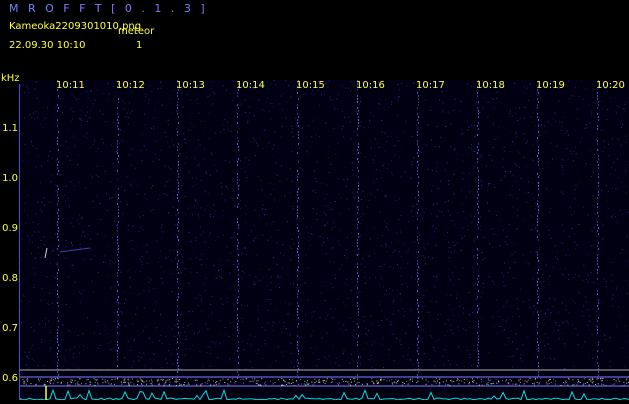  Describe the element at coordinates (9, 329) in the screenshot. I see `frequency-tick-0.7: 0.7` at that location.